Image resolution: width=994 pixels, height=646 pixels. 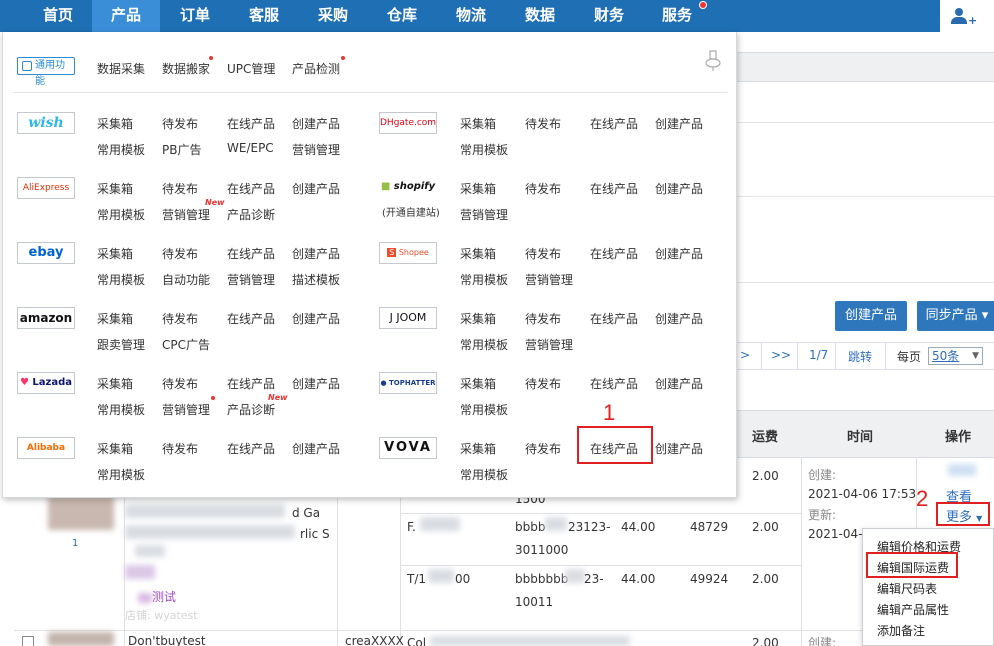 What do you see at coordinates (264, 16) in the screenshot?
I see `nav-customer-service: 客服` at bounding box center [264, 16].